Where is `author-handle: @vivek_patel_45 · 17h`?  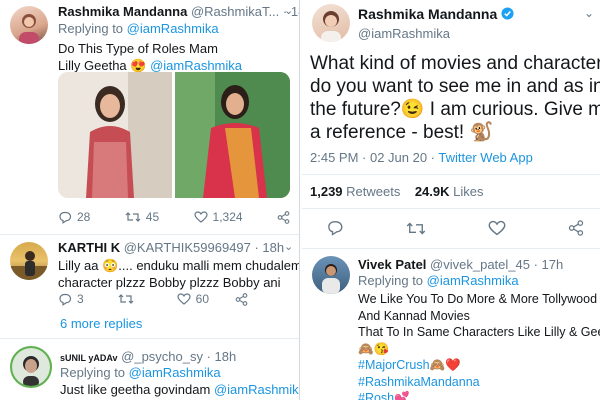
author-handle: @vivek_patel_45 · 17h is located at coordinates (496, 264).